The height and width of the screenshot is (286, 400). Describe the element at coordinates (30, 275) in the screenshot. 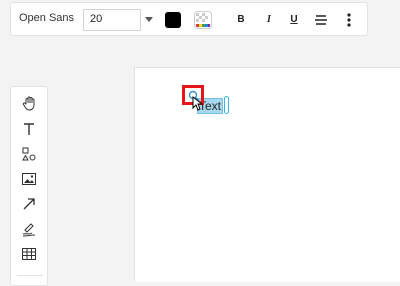

I see `toolbox-divider` at that location.